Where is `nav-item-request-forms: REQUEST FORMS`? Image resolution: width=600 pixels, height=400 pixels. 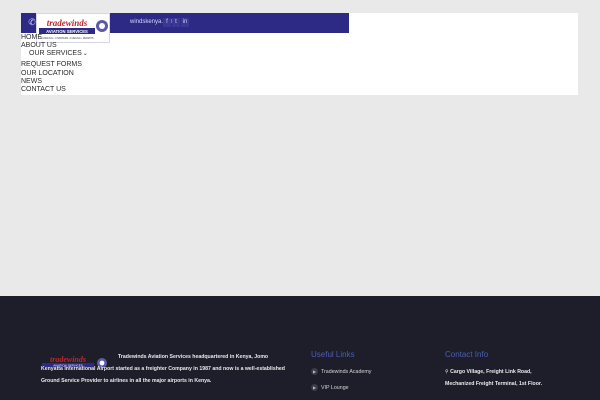
nav-item-request-forms: REQUEST FORMS is located at coordinates (51, 65).